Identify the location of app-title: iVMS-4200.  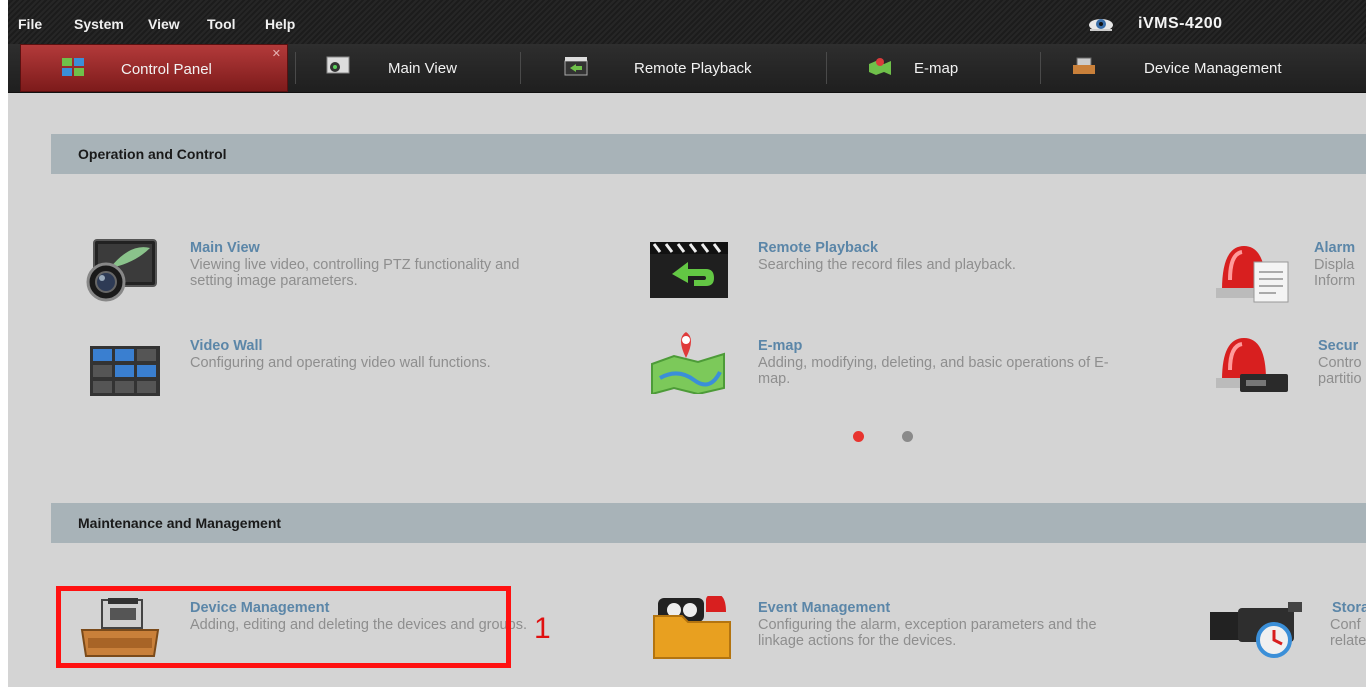
(1180, 23).